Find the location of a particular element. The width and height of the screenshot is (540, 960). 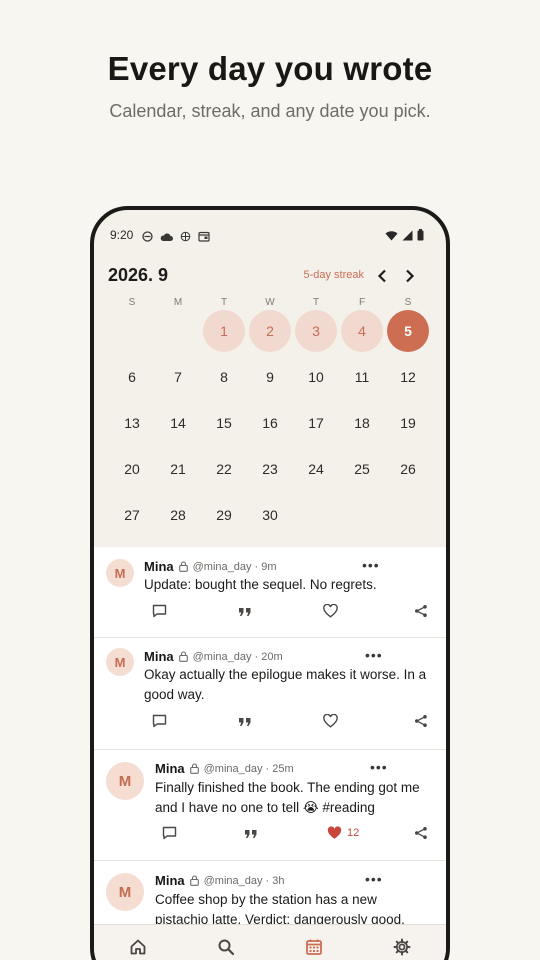

weekday-label: M is located at coordinates (178, 302).